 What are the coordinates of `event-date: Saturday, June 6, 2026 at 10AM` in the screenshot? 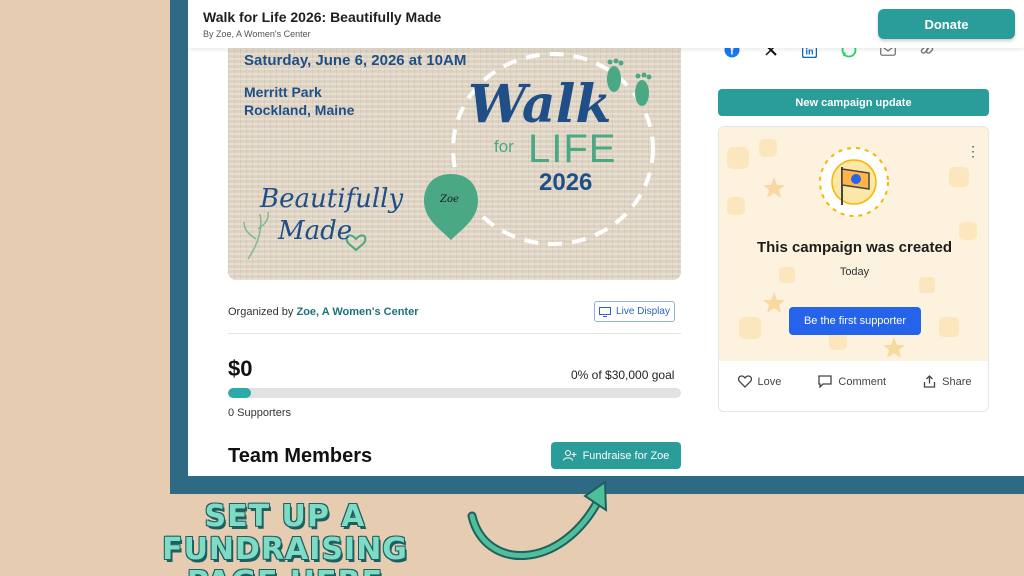 It's located at (355, 60).